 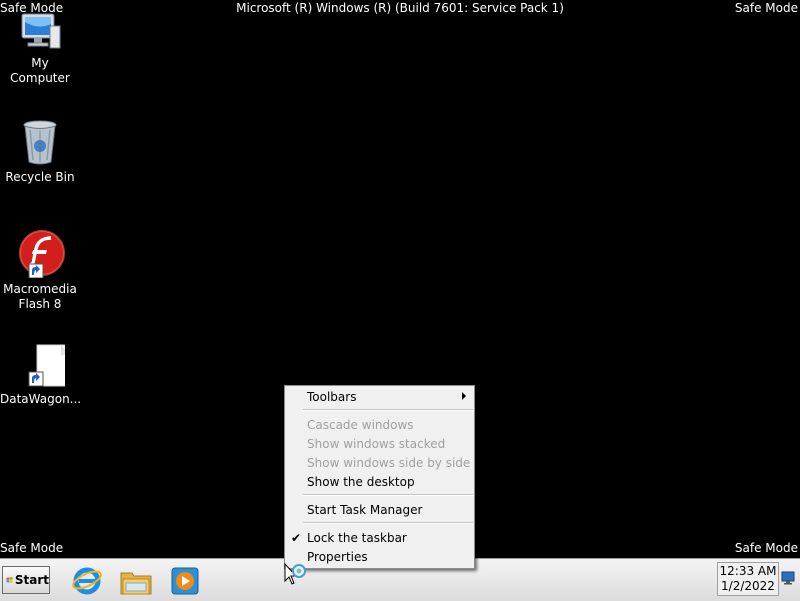 I want to click on flash-shortcut-icon, so click(x=42, y=254).